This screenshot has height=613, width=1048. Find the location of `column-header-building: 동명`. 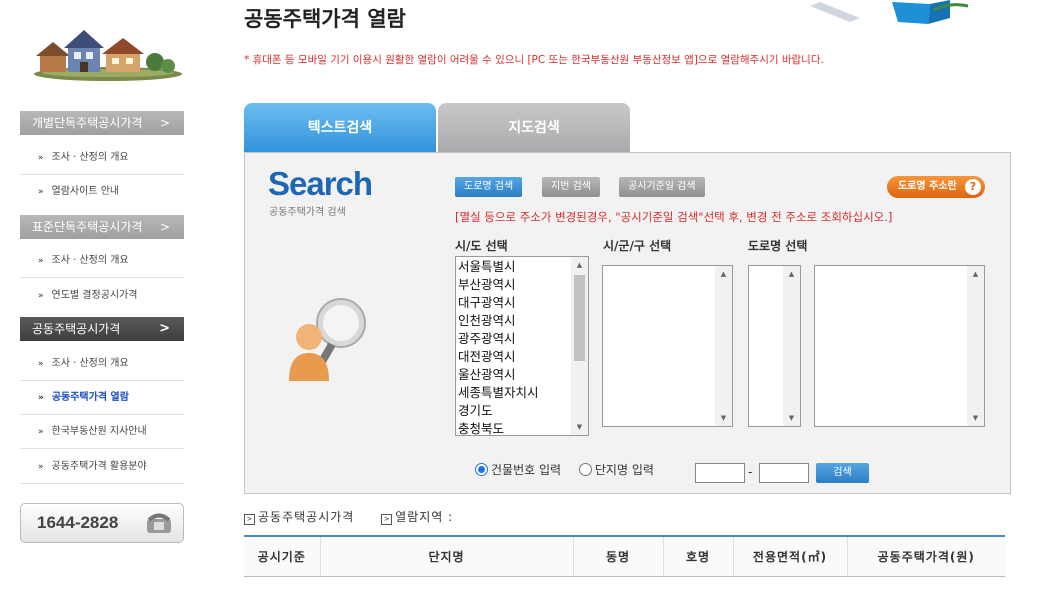

column-header-building: 동명 is located at coordinates (617, 556).